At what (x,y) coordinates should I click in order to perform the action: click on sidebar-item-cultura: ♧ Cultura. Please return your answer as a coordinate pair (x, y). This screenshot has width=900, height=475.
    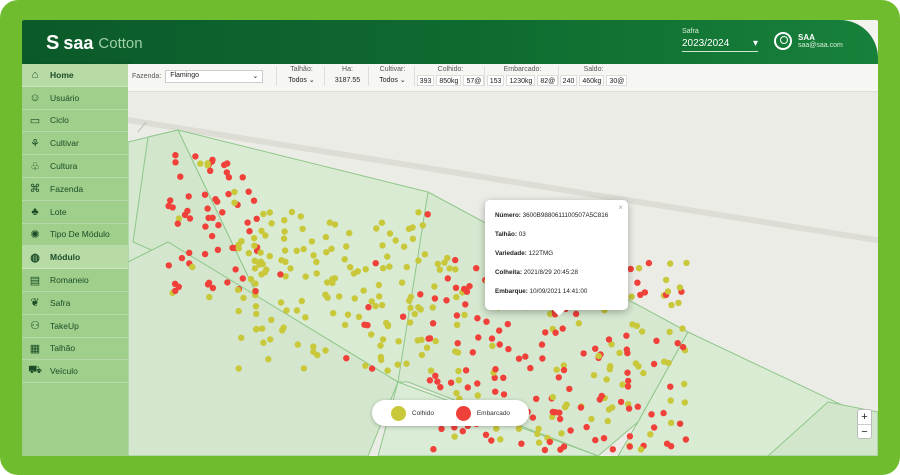
    Looking at the image, I should click on (75, 166).